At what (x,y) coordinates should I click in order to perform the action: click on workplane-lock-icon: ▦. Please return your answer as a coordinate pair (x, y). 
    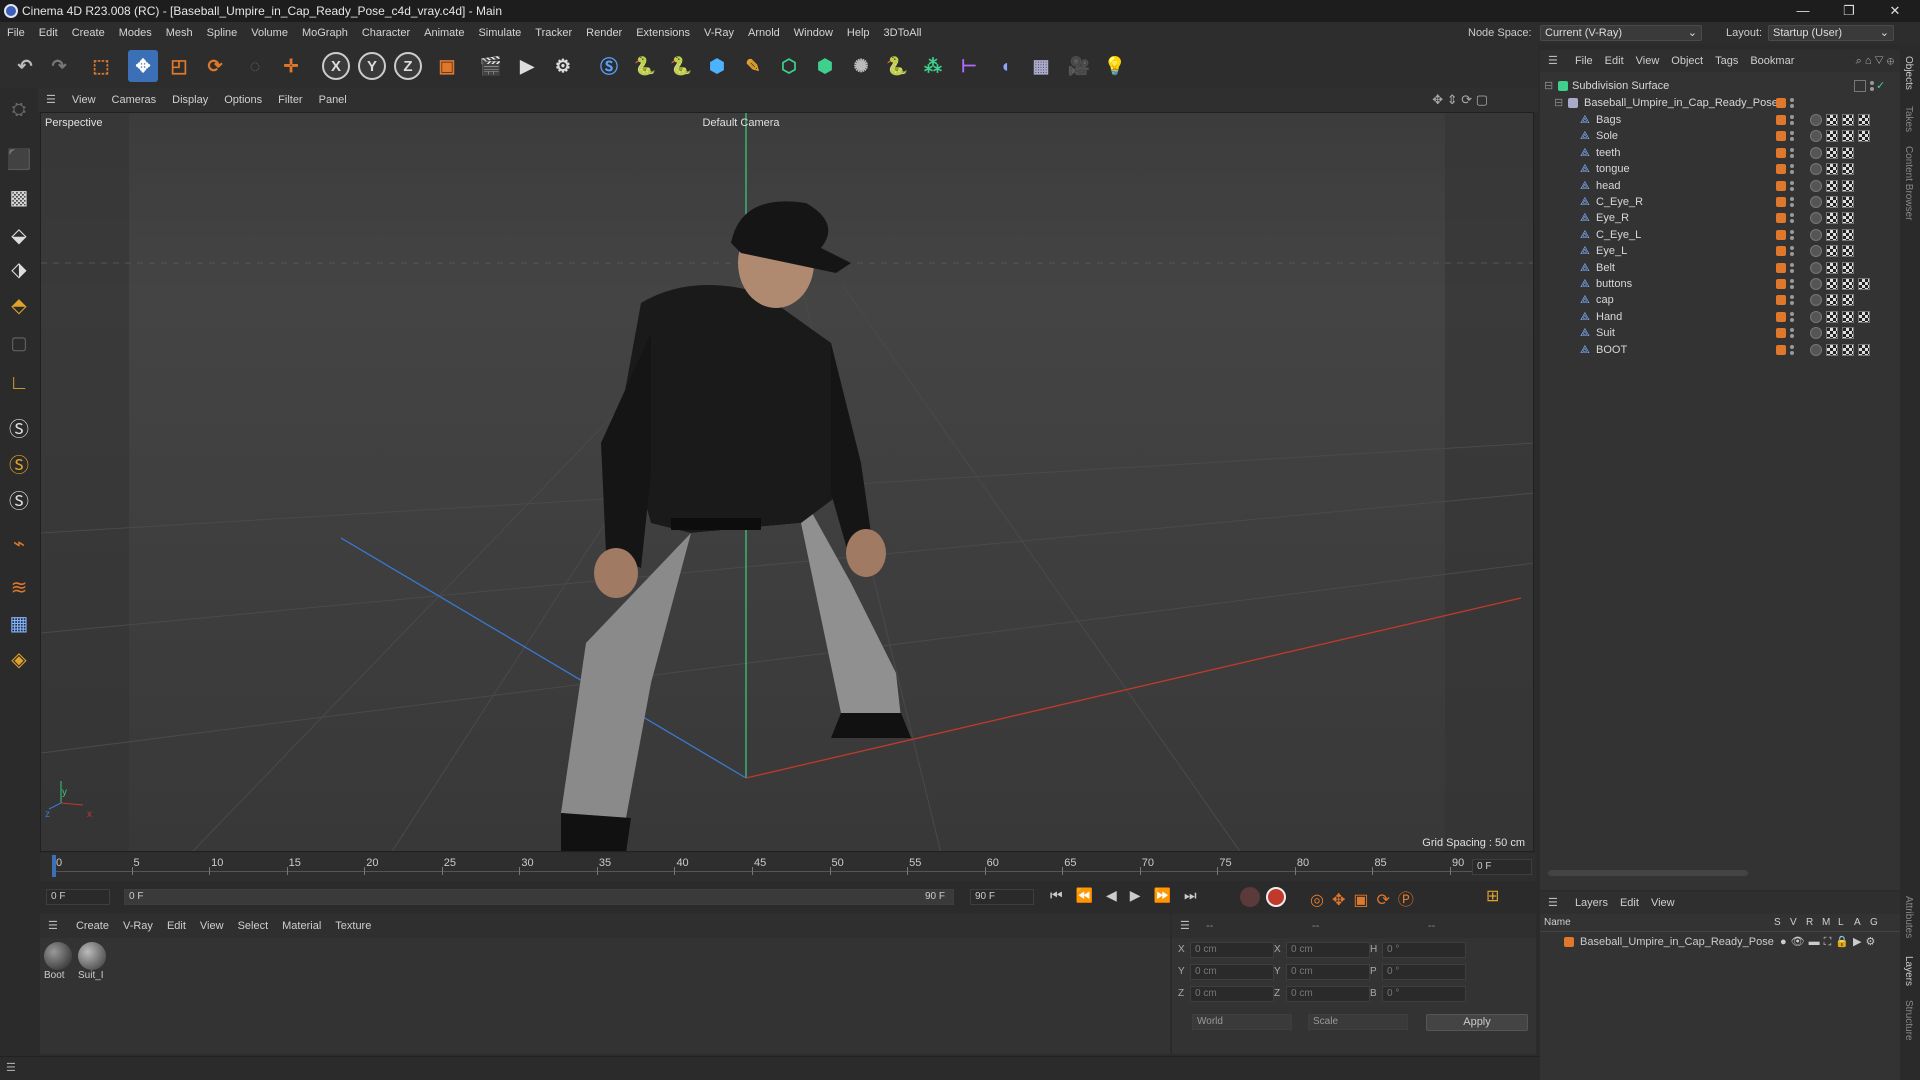
    Looking at the image, I should click on (19, 623).